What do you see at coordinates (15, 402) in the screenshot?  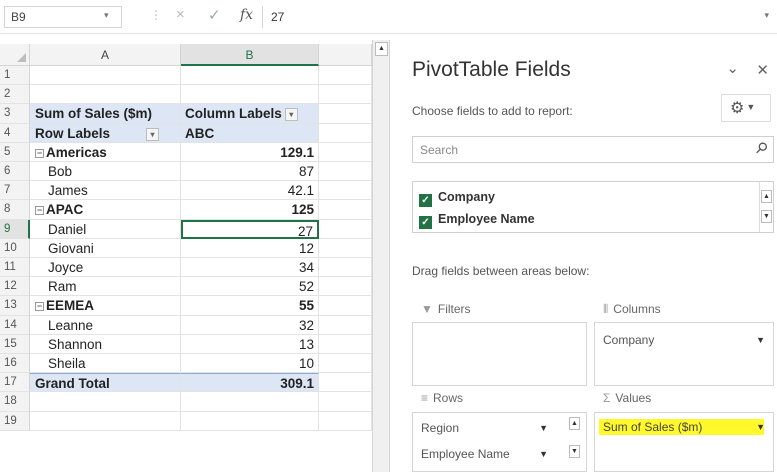 I see `row-header: 18` at bounding box center [15, 402].